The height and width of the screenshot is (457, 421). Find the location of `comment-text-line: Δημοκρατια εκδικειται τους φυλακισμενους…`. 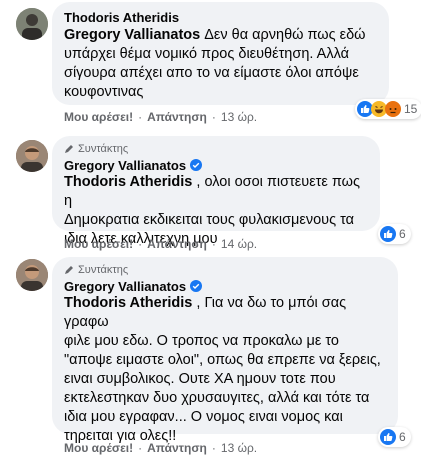

comment-text-line: Δημοκρατια εκδικειται τους φυλακισμενους… is located at coordinates (209, 220).